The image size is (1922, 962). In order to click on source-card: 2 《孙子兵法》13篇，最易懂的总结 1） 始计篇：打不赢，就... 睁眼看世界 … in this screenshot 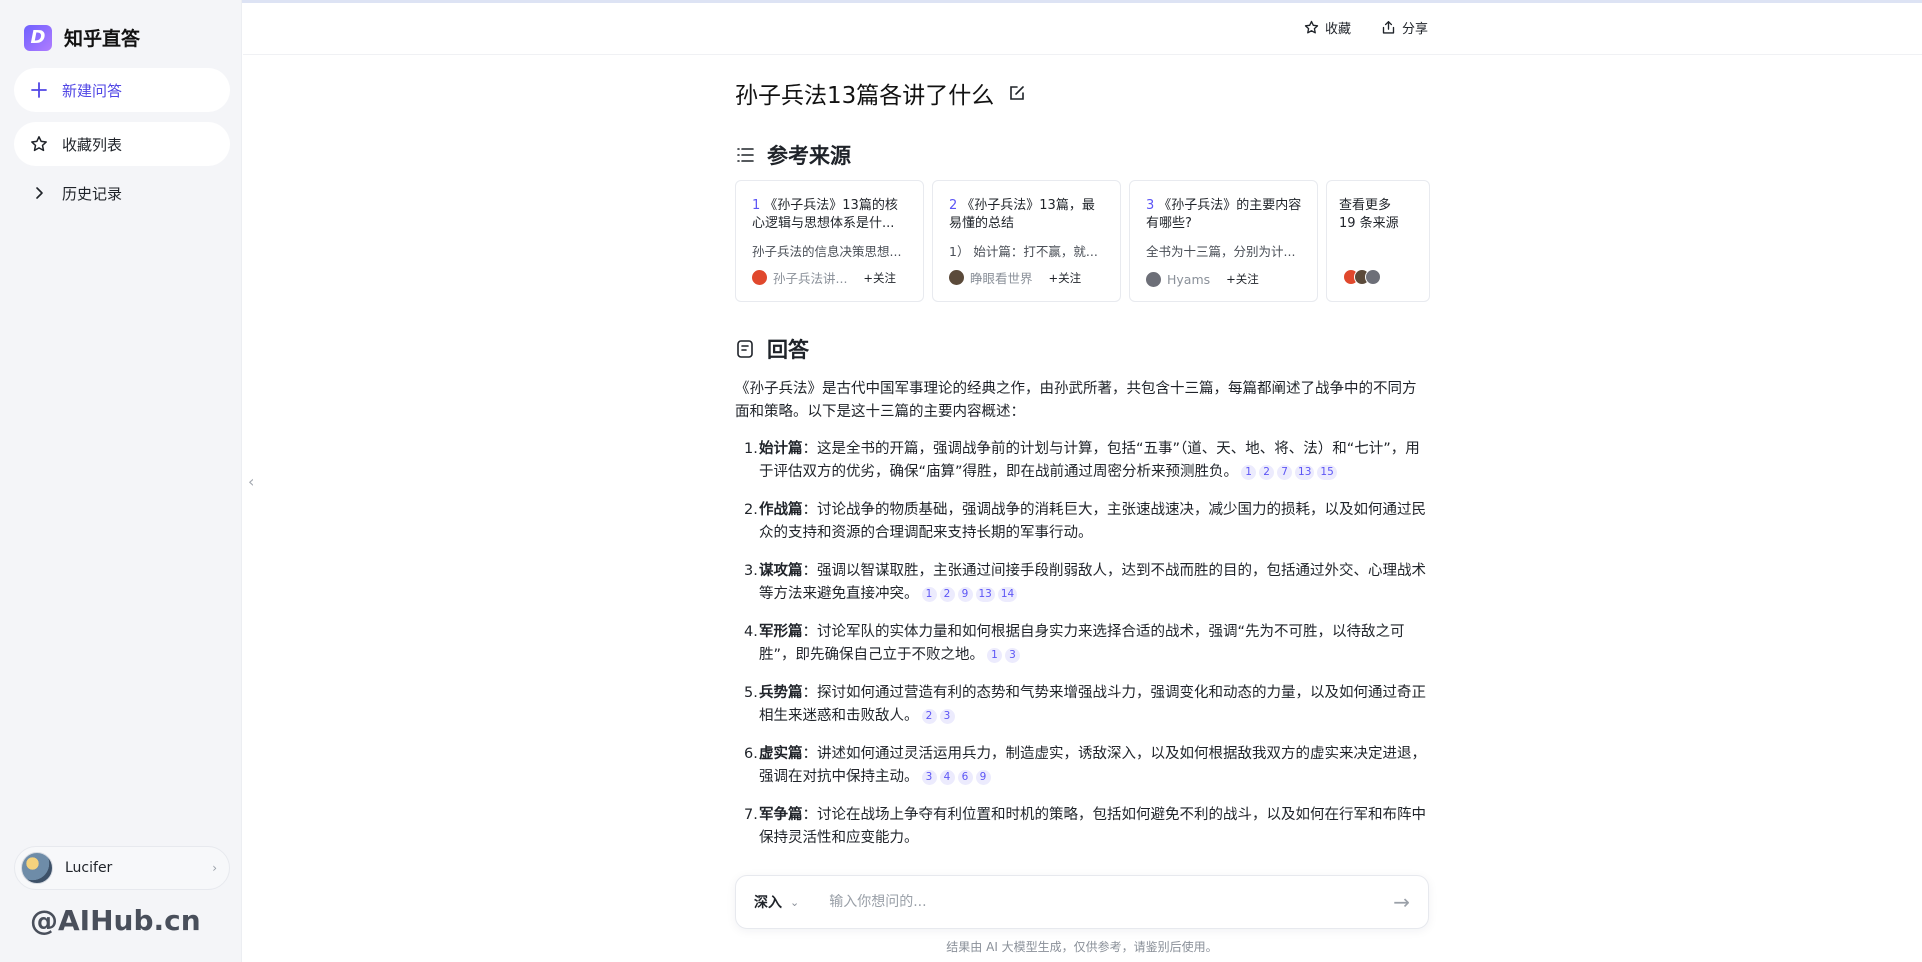, I will do `click(1026, 241)`.